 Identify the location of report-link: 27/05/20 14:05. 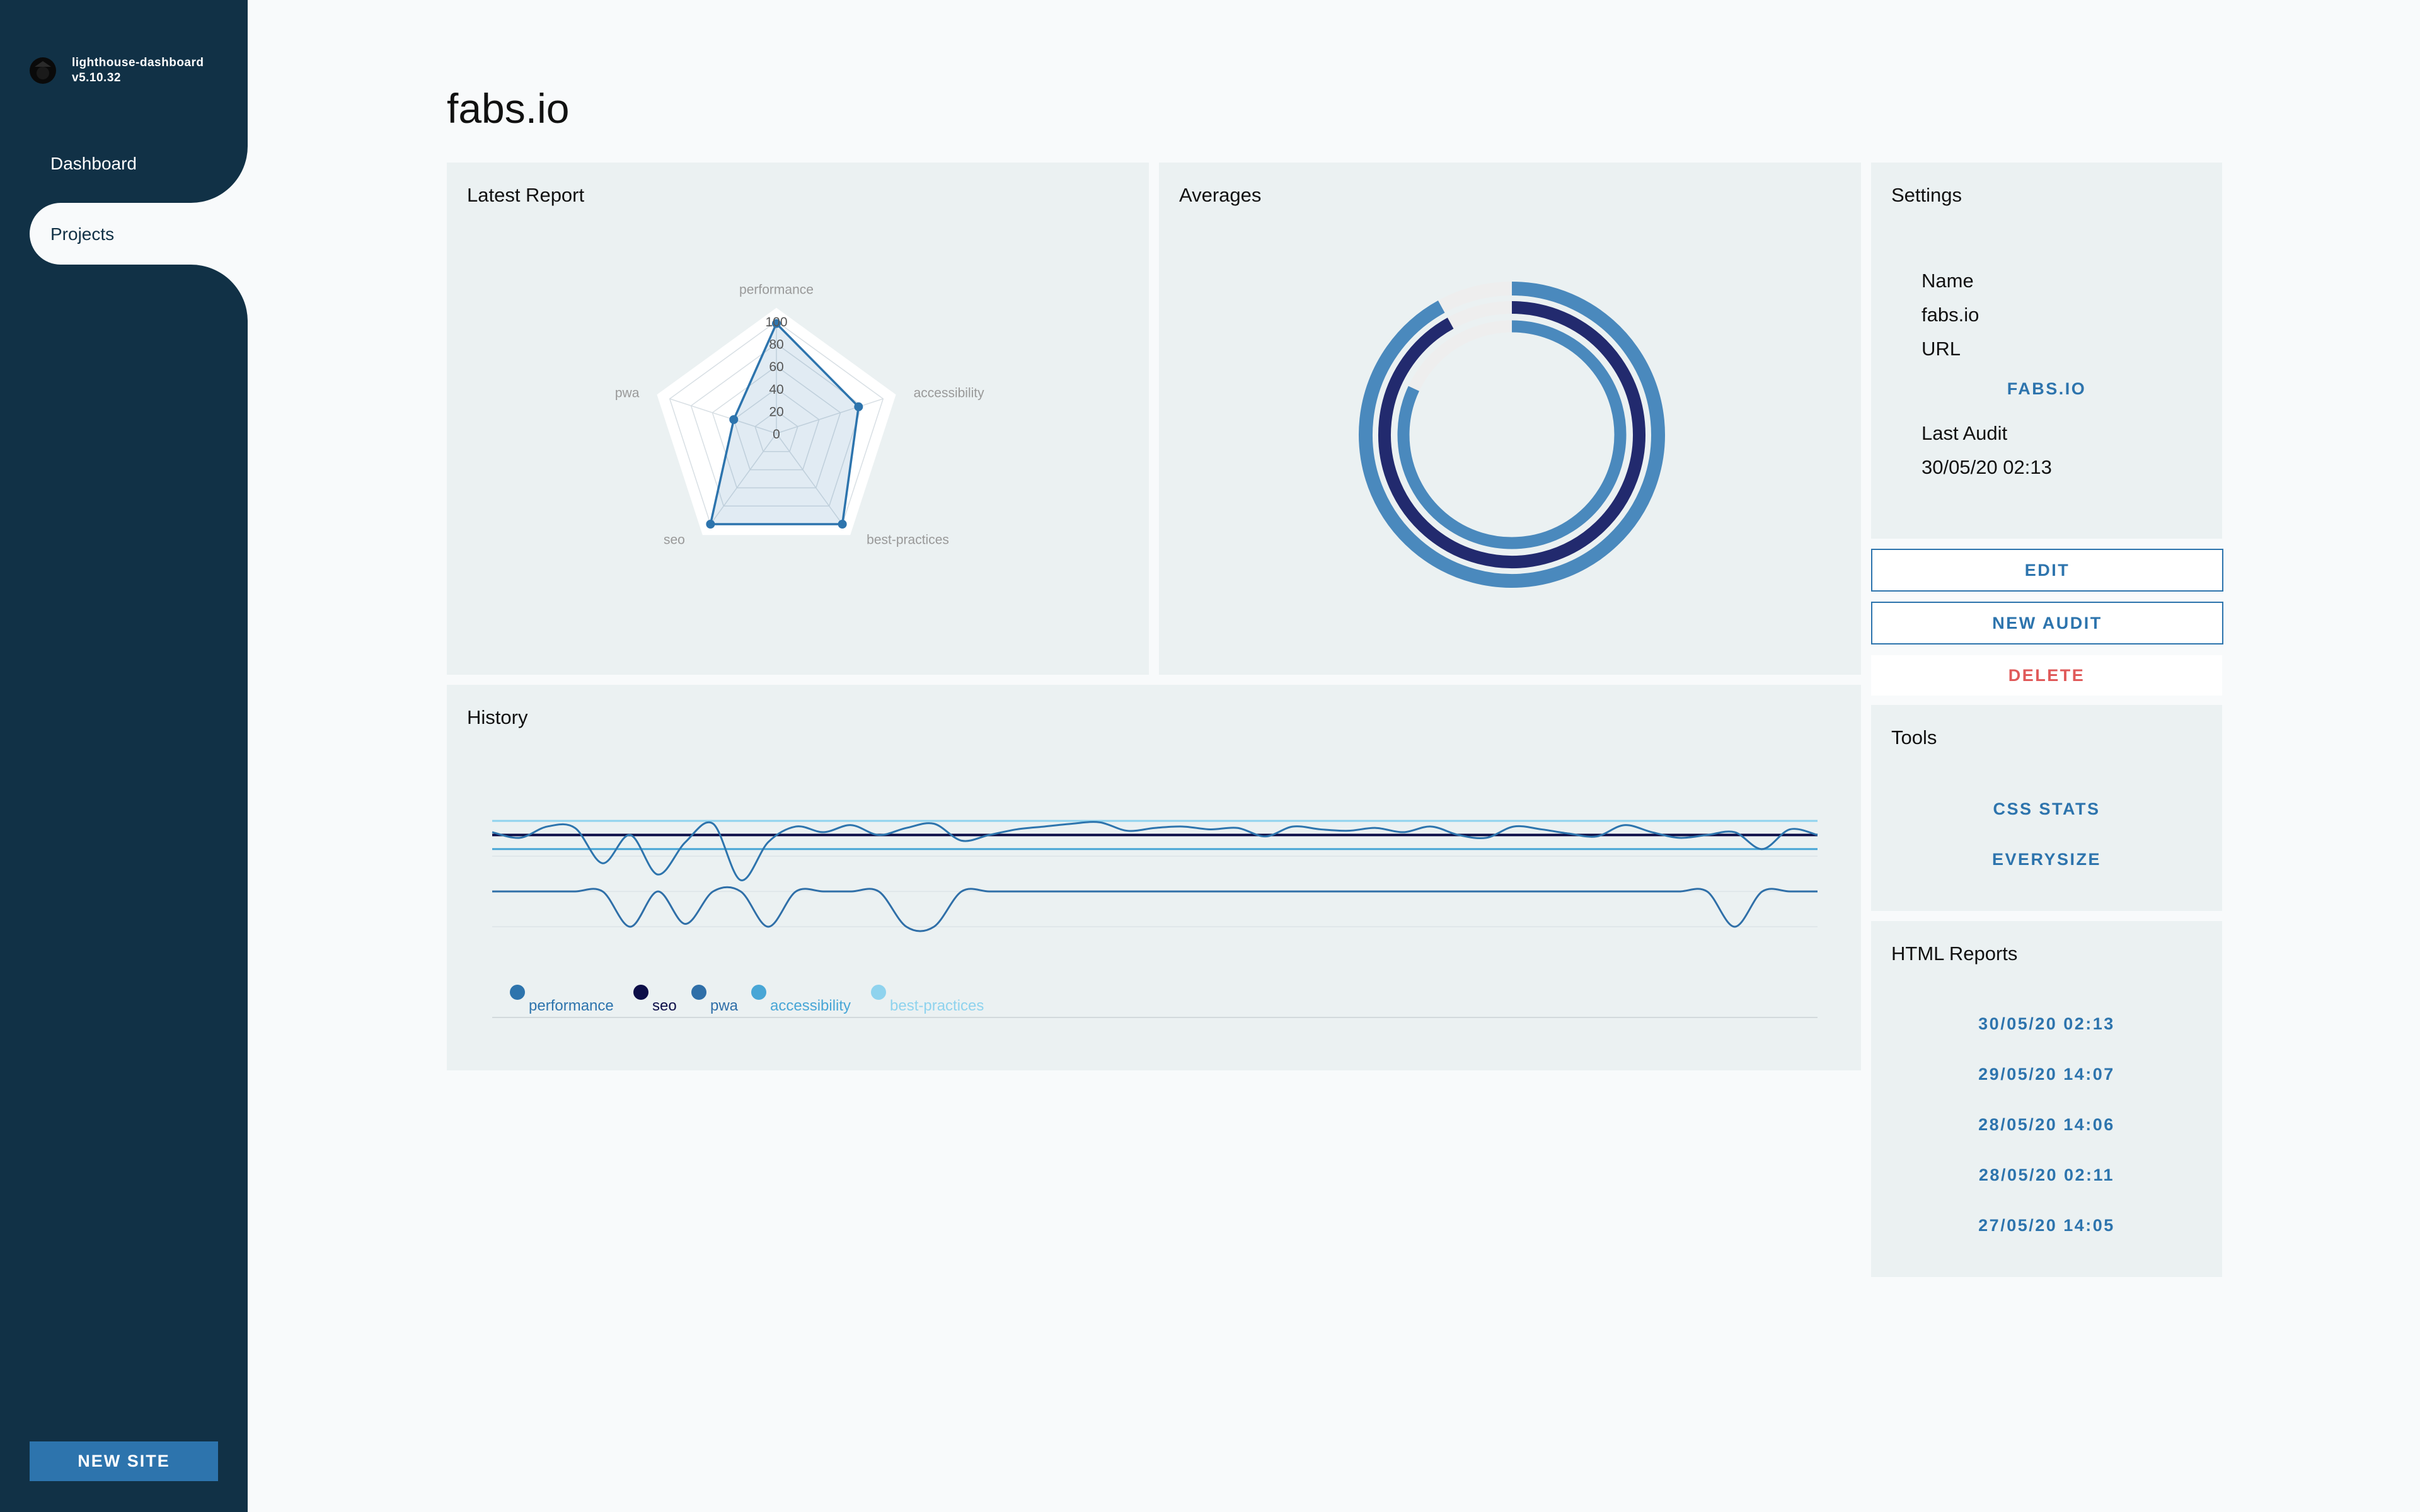
(2047, 1225).